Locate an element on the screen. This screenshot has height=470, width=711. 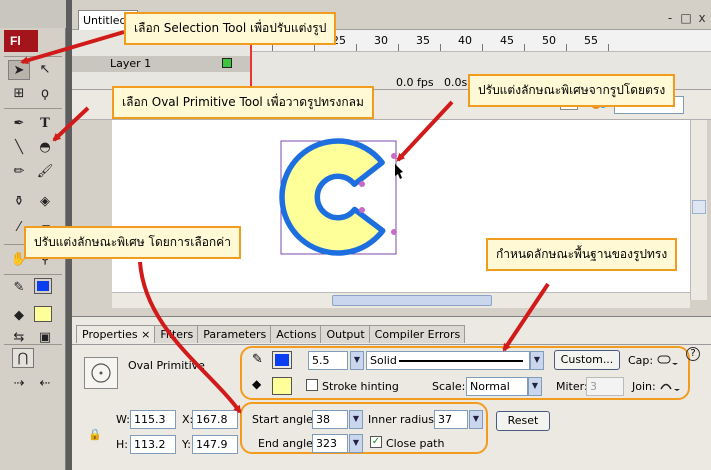
arrow-to-shape is located at coordinates (425, 131).